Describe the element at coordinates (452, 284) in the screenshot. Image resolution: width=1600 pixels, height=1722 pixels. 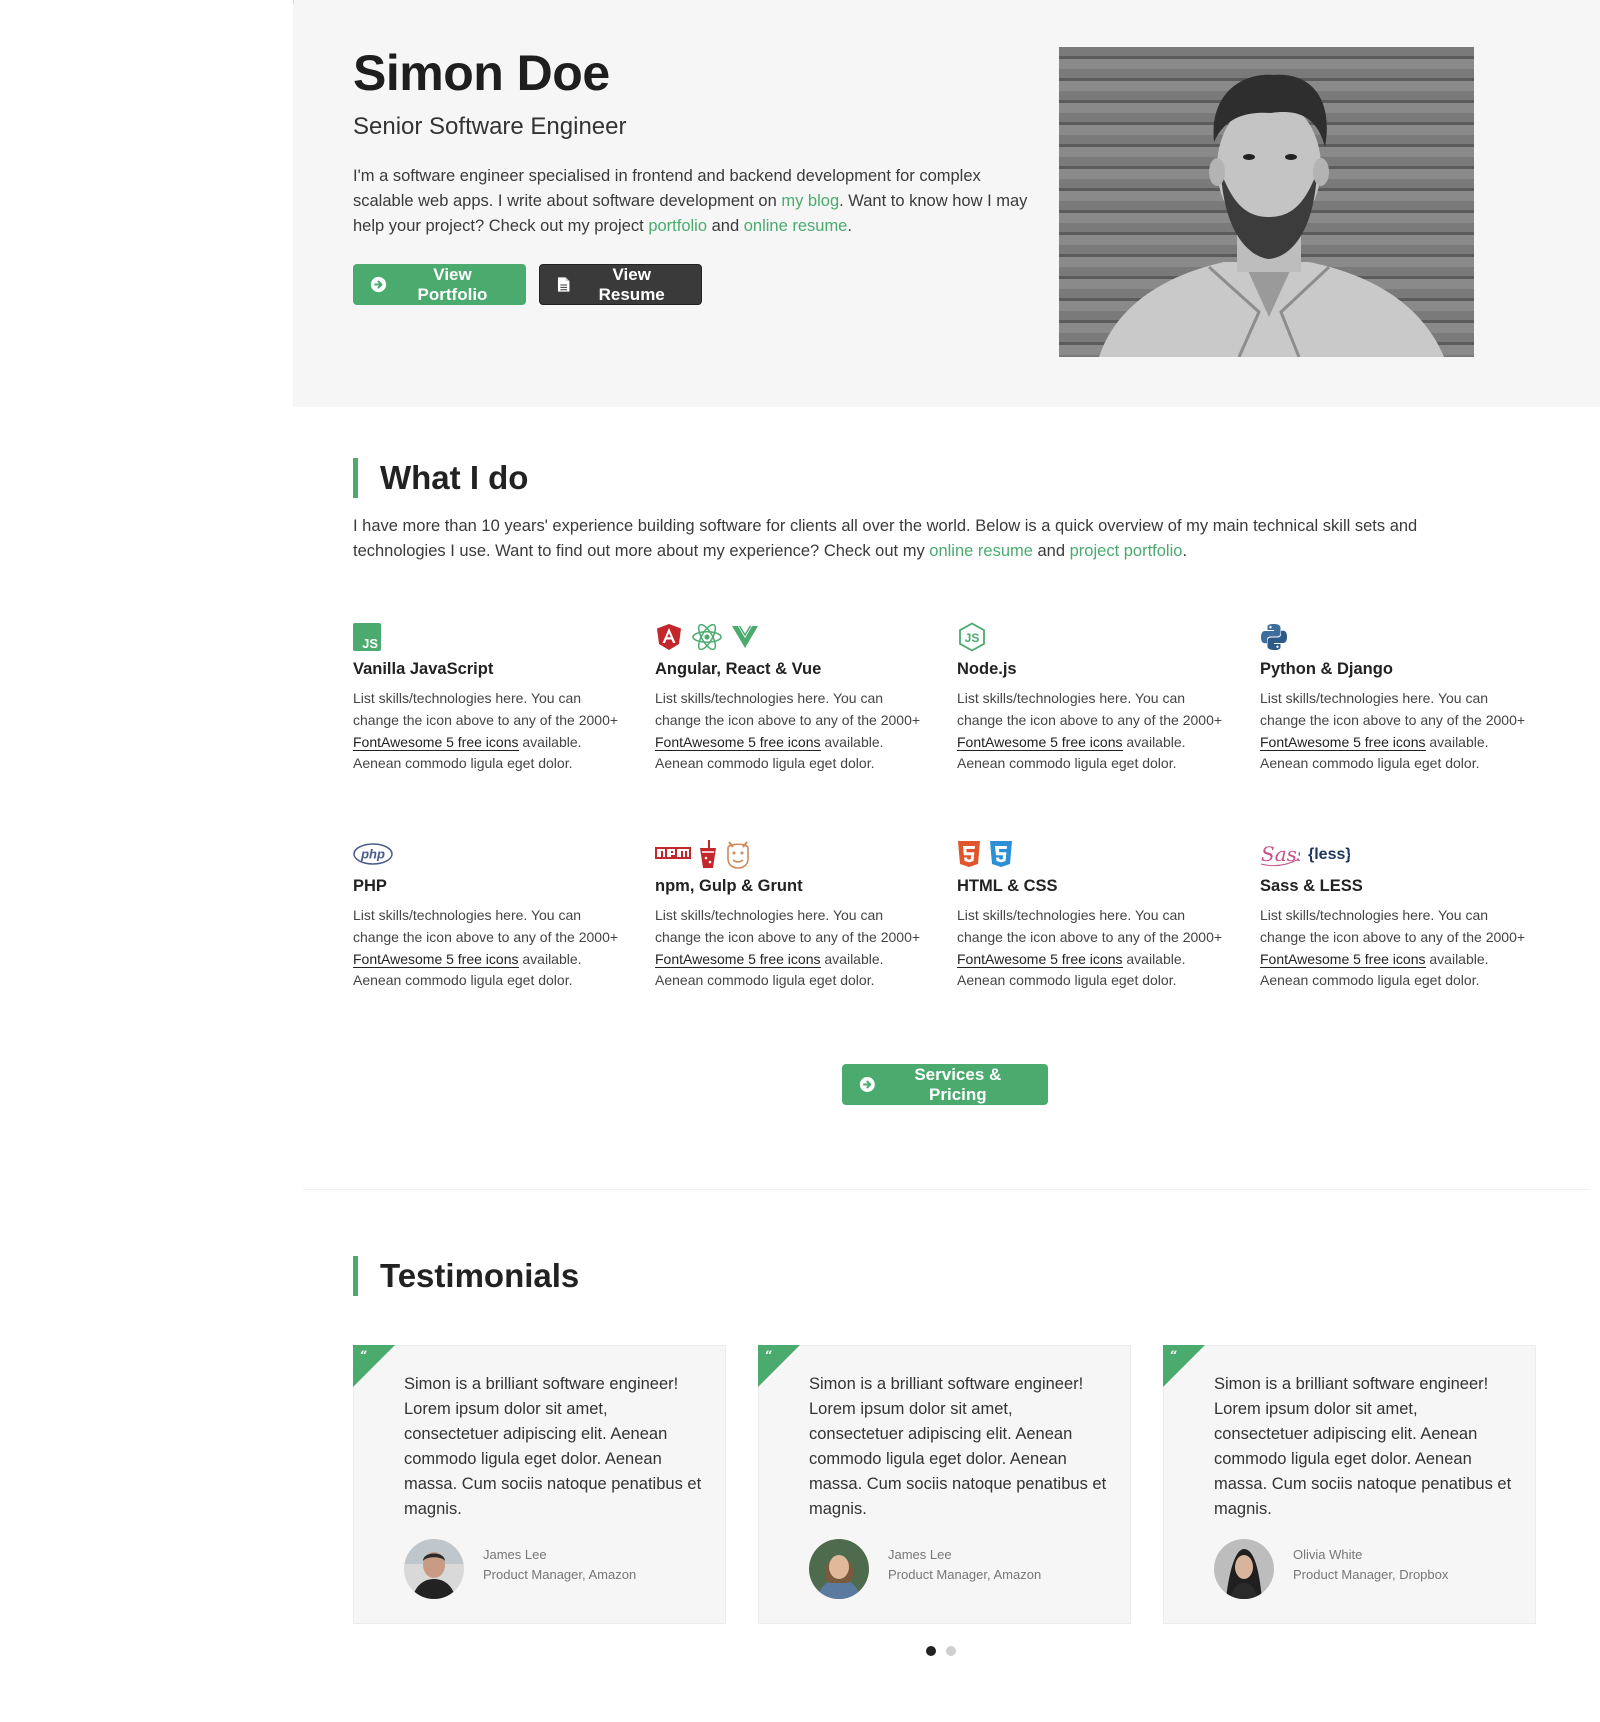
I see `view-portfolio-label: View Portfolio` at that location.